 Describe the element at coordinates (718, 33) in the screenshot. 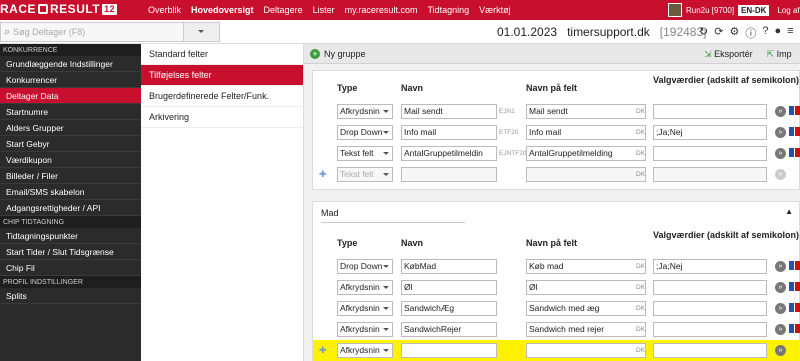

I see `sync-icon: ⟳` at that location.